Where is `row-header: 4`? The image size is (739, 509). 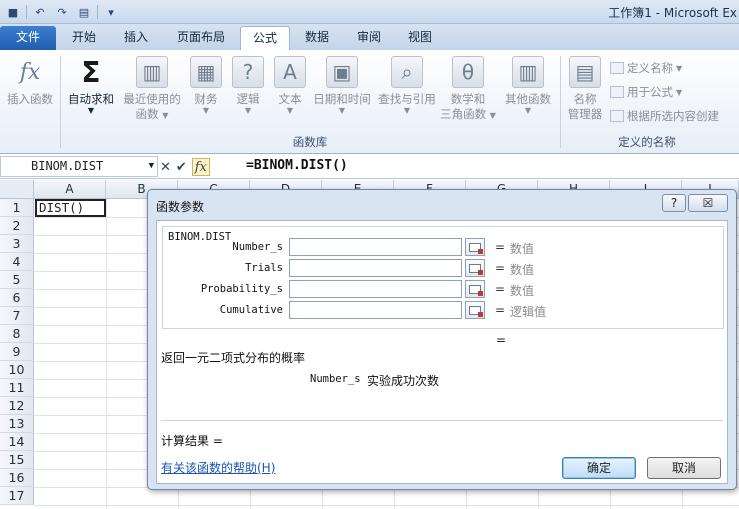 row-header: 4 is located at coordinates (17, 262).